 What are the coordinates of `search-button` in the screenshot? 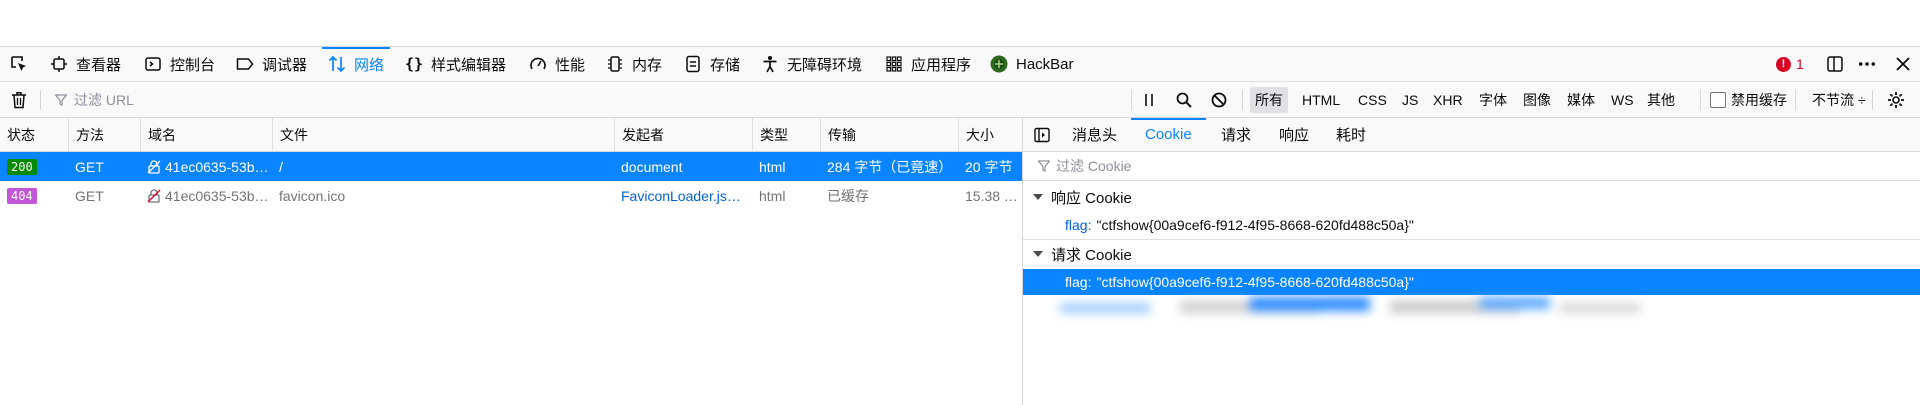 It's located at (1188, 99).